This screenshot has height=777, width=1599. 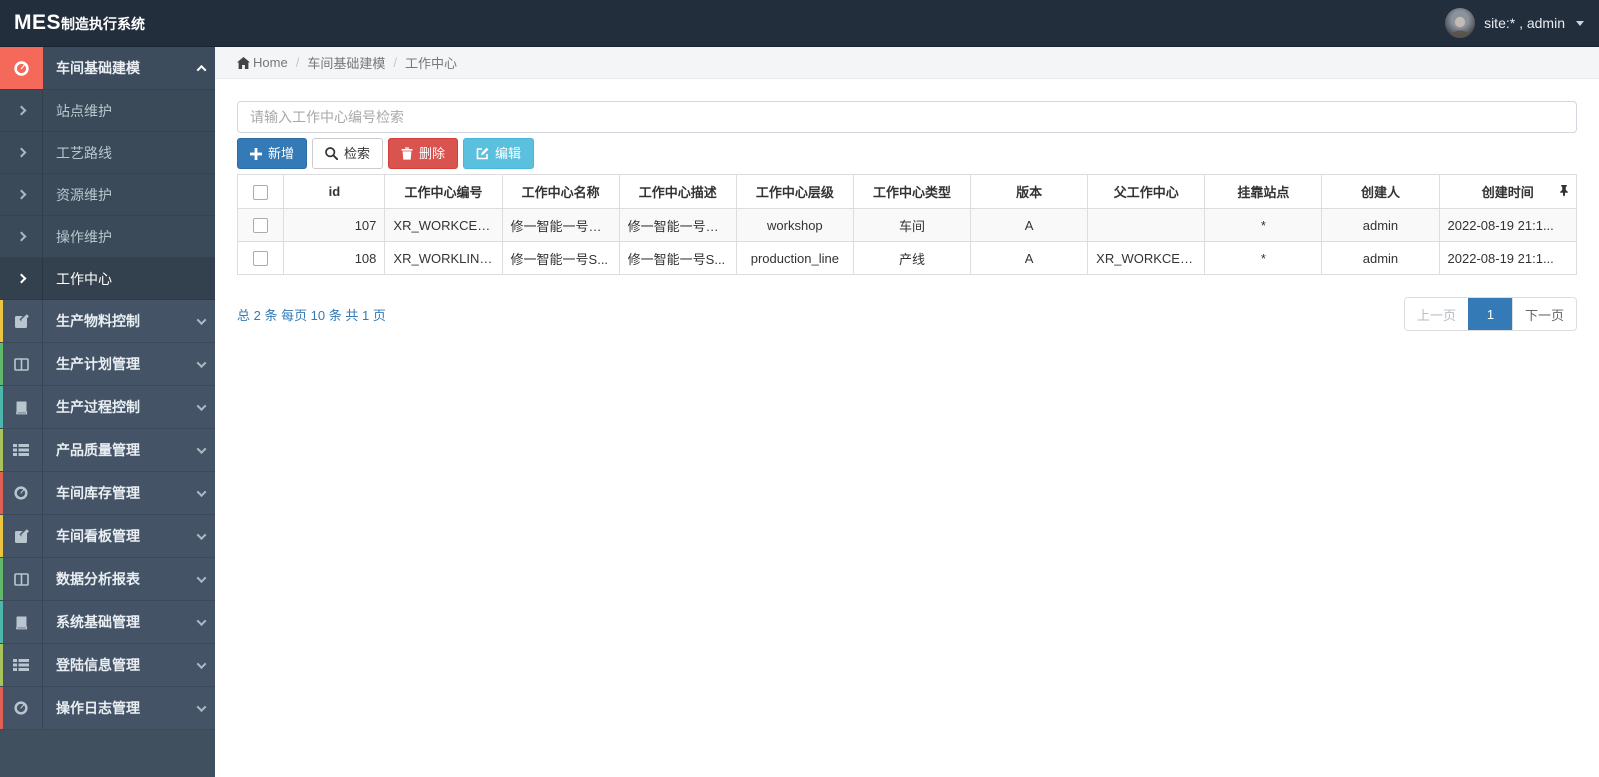 I want to click on search-input, so click(x=907, y=117).